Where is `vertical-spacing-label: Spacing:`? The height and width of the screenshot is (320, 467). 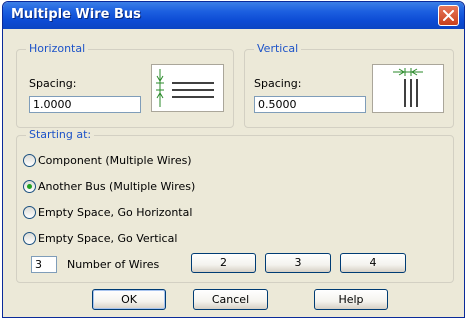 vertical-spacing-label: Spacing: is located at coordinates (278, 83).